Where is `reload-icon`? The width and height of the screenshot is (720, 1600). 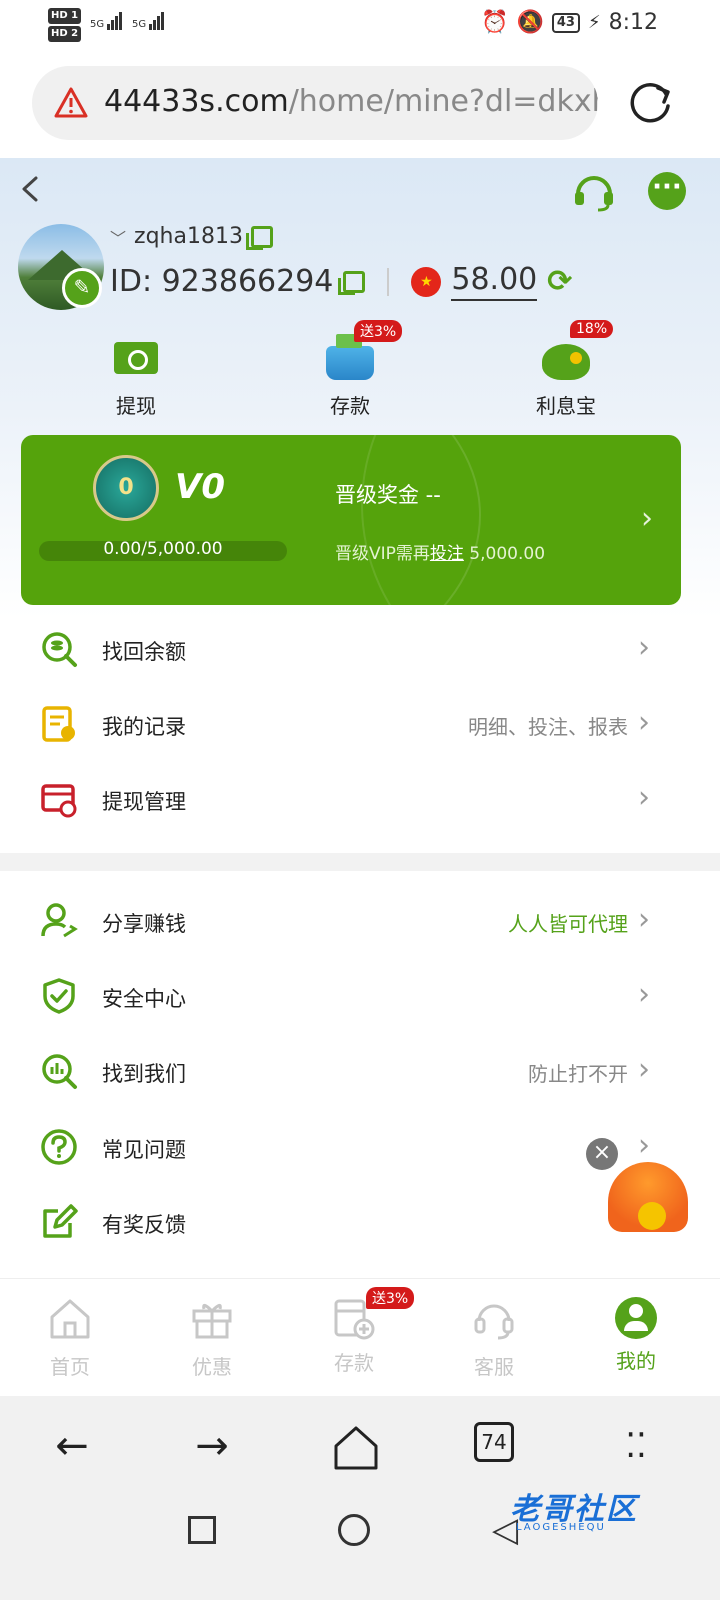 reload-icon is located at coordinates (651, 103).